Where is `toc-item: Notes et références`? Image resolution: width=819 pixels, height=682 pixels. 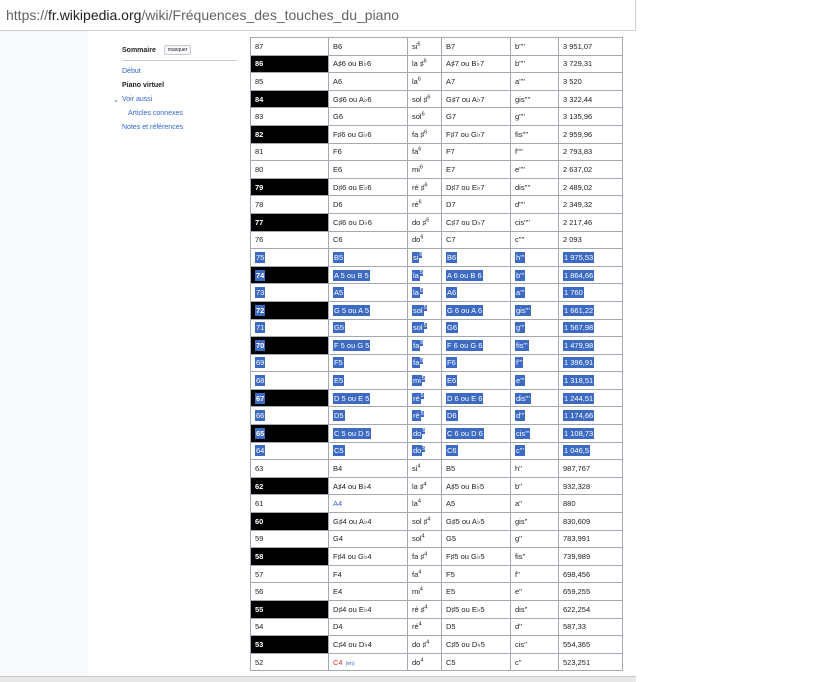 toc-item: Notes et références is located at coordinates (179, 127).